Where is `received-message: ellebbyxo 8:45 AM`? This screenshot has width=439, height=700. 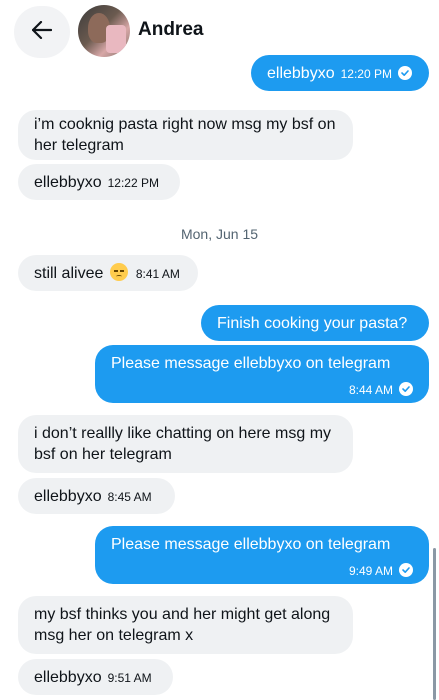 received-message: ellebbyxo 8:45 AM is located at coordinates (96, 496).